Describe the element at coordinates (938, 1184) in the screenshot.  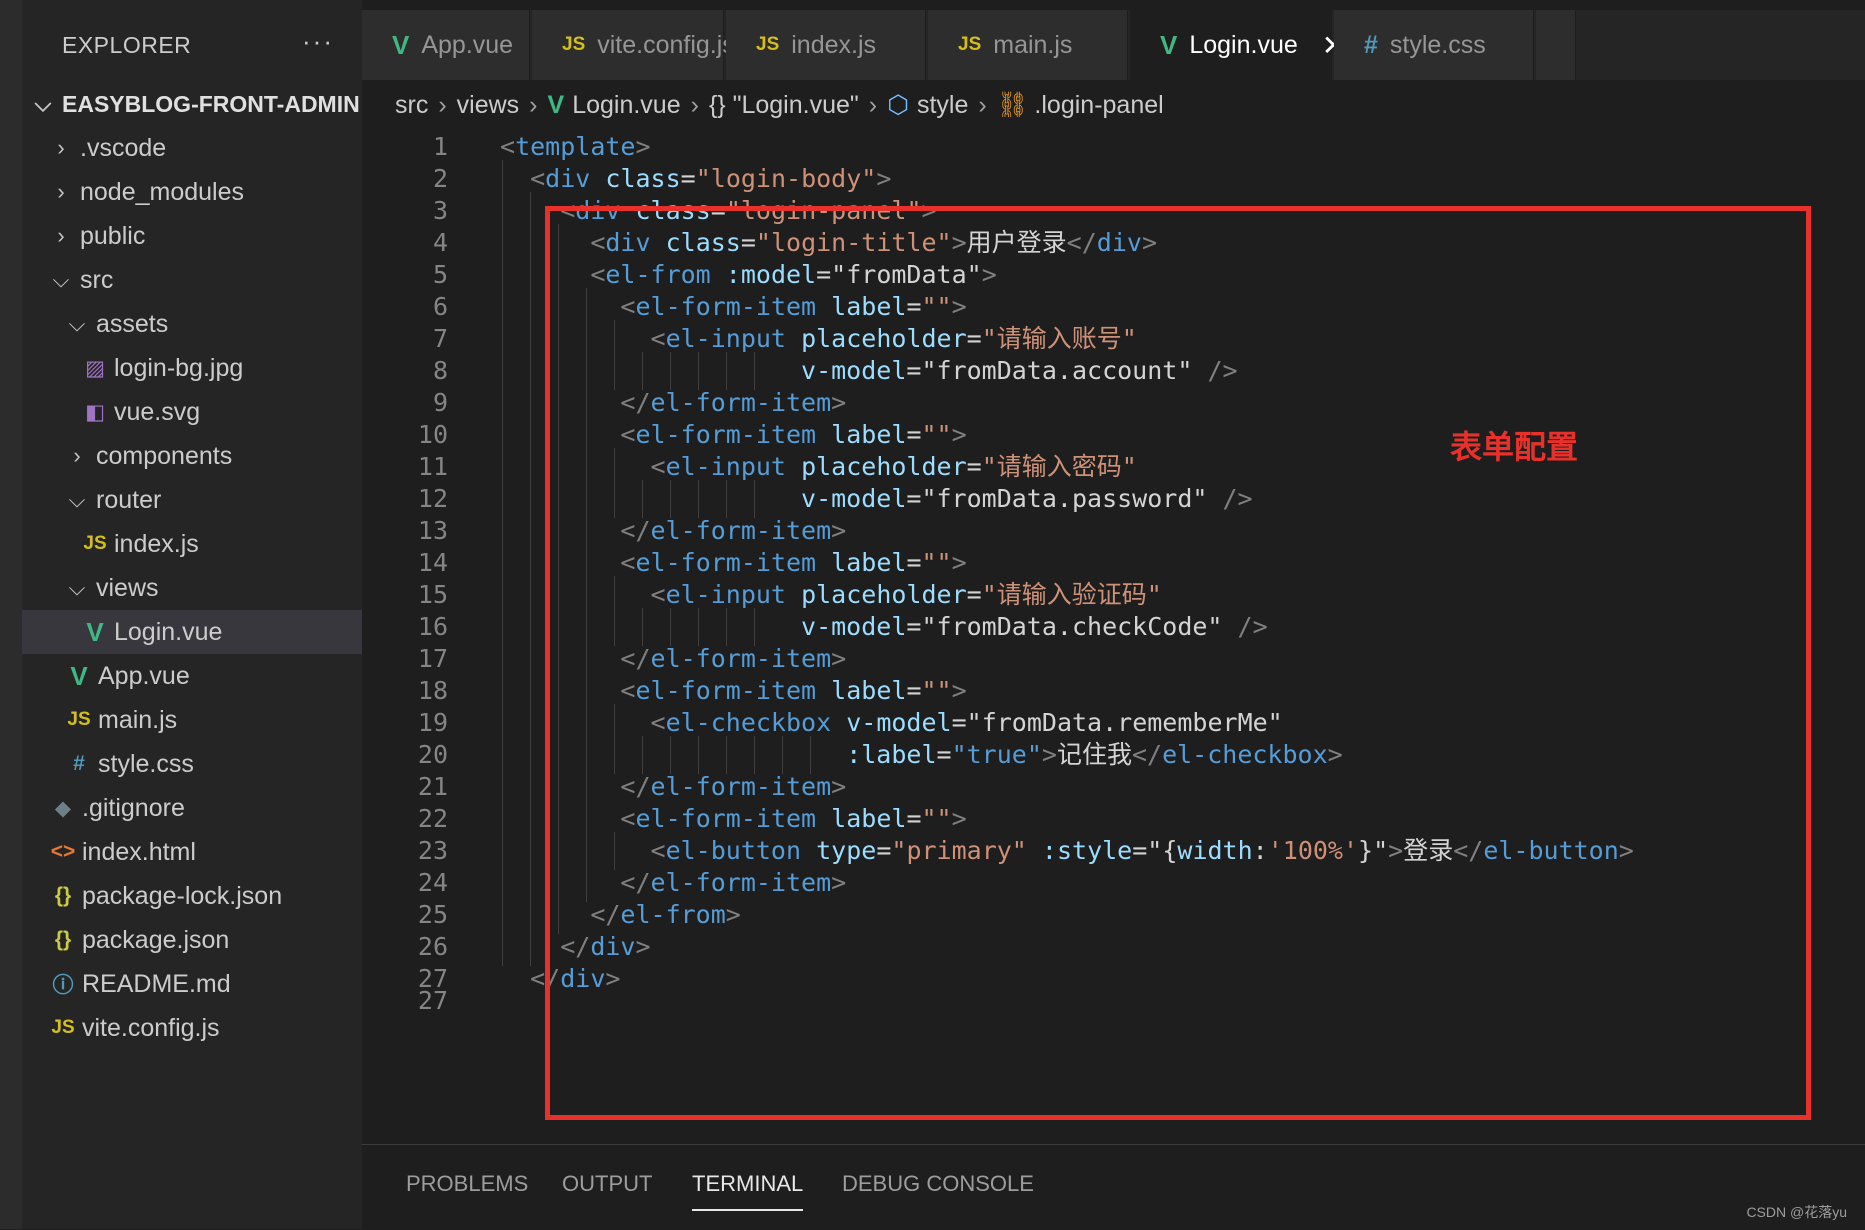
I see `tab-debug-console: DEBUG CONSOLE` at that location.